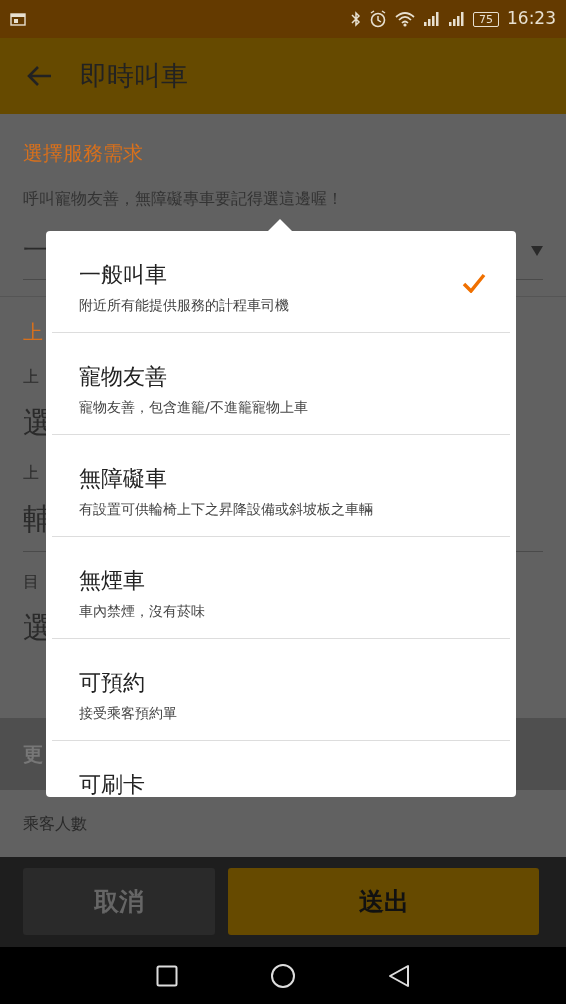 This screenshot has width=566, height=1004. I want to click on battery-level: 75, so click(486, 19).